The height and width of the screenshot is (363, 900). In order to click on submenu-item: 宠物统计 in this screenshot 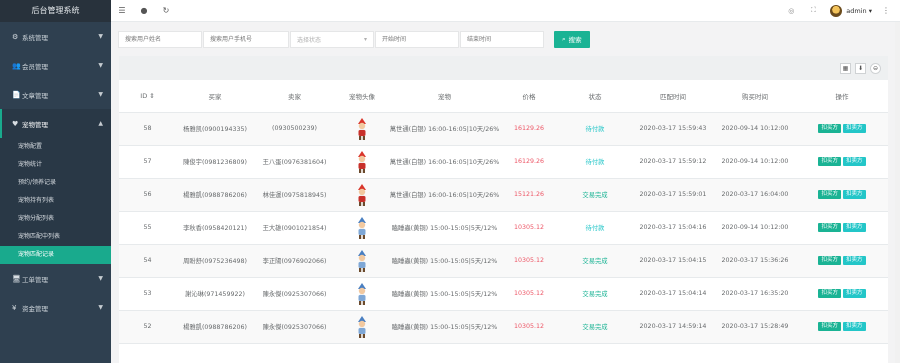, I will do `click(55, 165)`.